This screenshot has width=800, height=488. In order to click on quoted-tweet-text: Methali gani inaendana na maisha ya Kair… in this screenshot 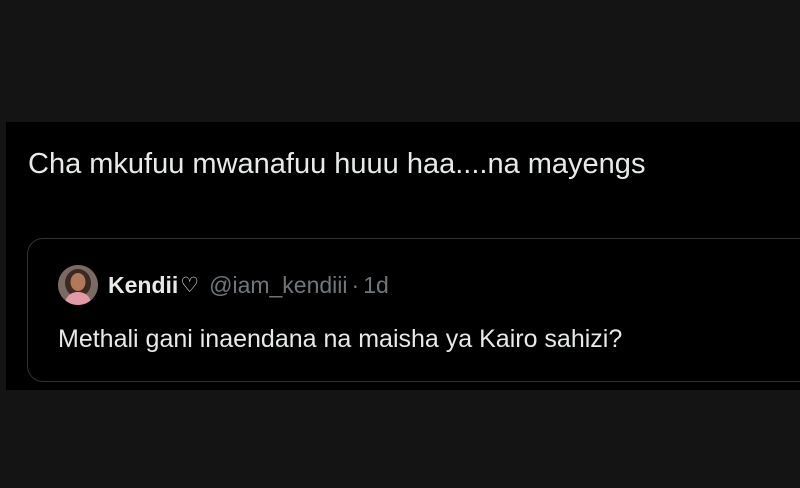, I will do `click(340, 339)`.